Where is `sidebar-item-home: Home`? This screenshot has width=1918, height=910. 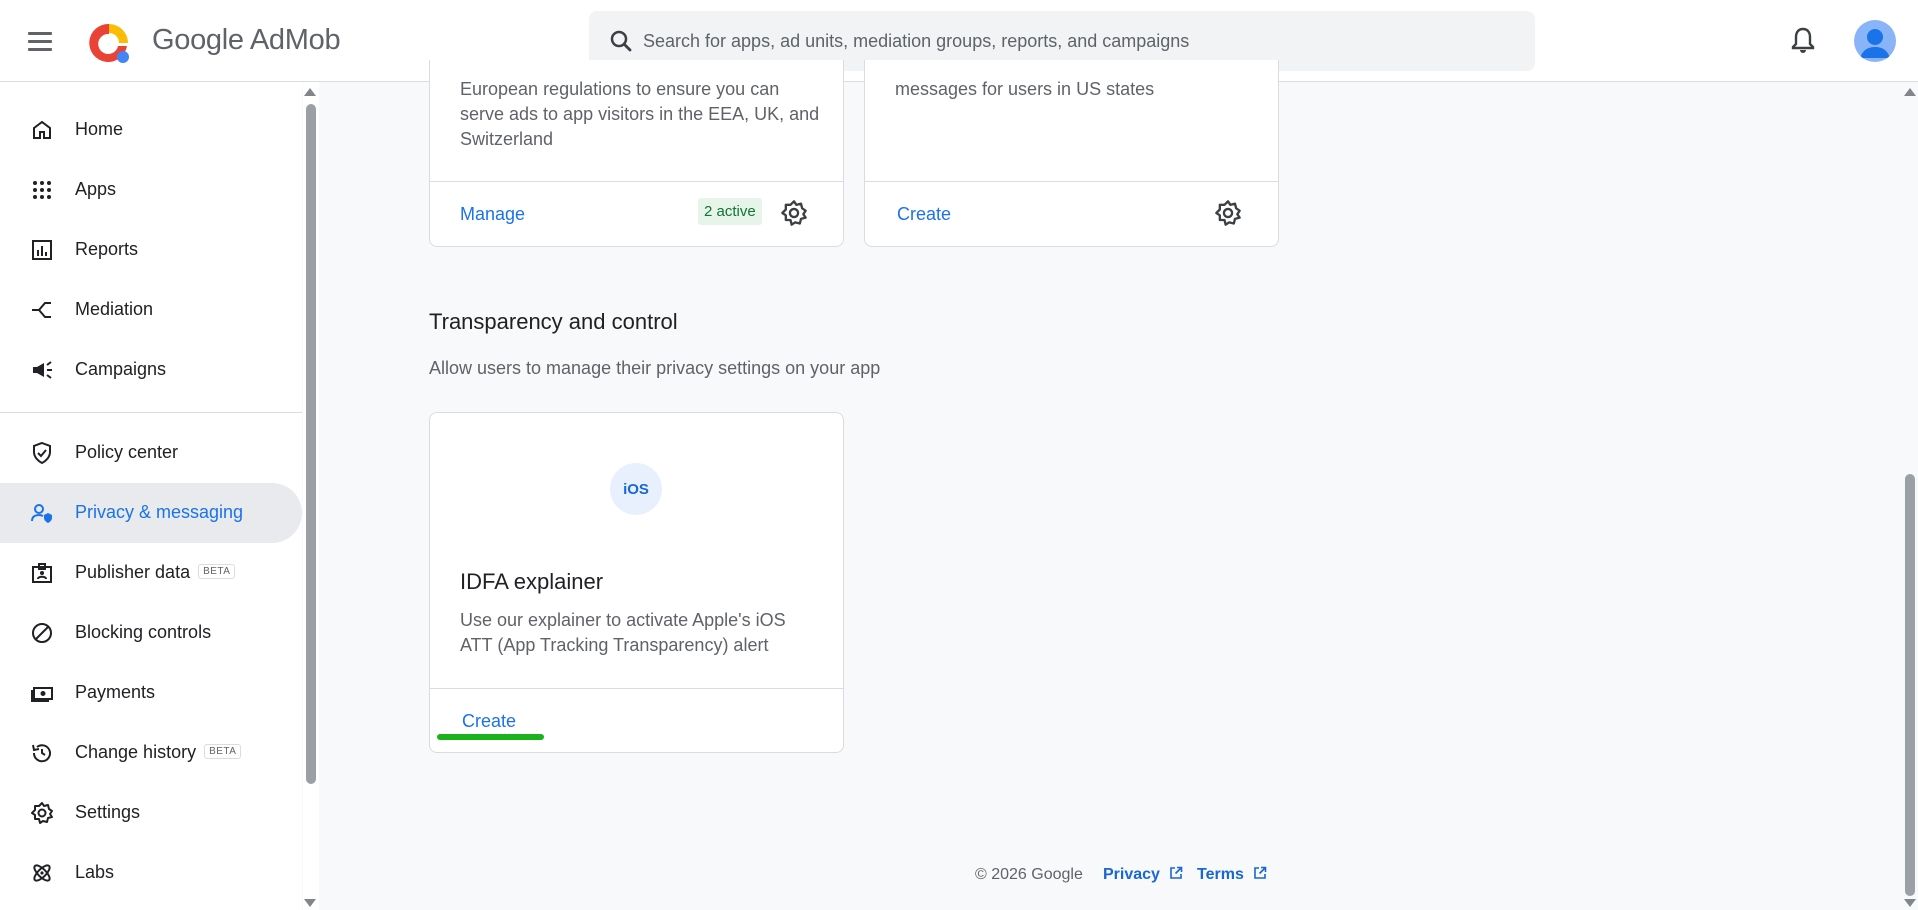 sidebar-item-home: Home is located at coordinates (151, 130).